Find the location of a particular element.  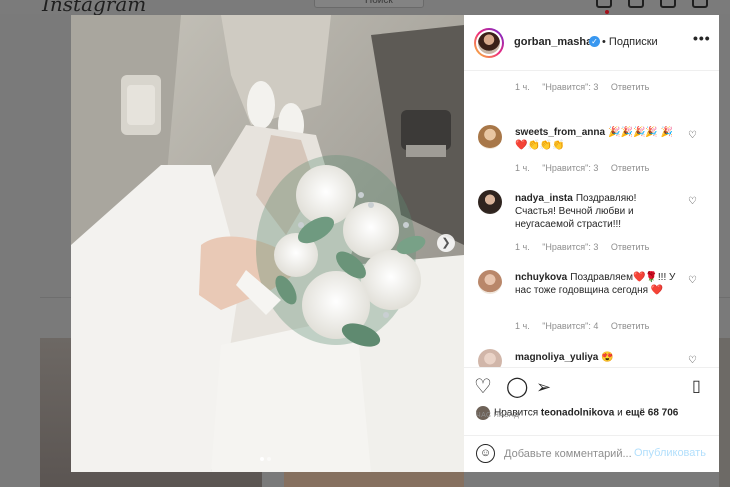

comment-meta: 1 ч. "Нравится": 4 Ответить is located at coordinates (587, 326).